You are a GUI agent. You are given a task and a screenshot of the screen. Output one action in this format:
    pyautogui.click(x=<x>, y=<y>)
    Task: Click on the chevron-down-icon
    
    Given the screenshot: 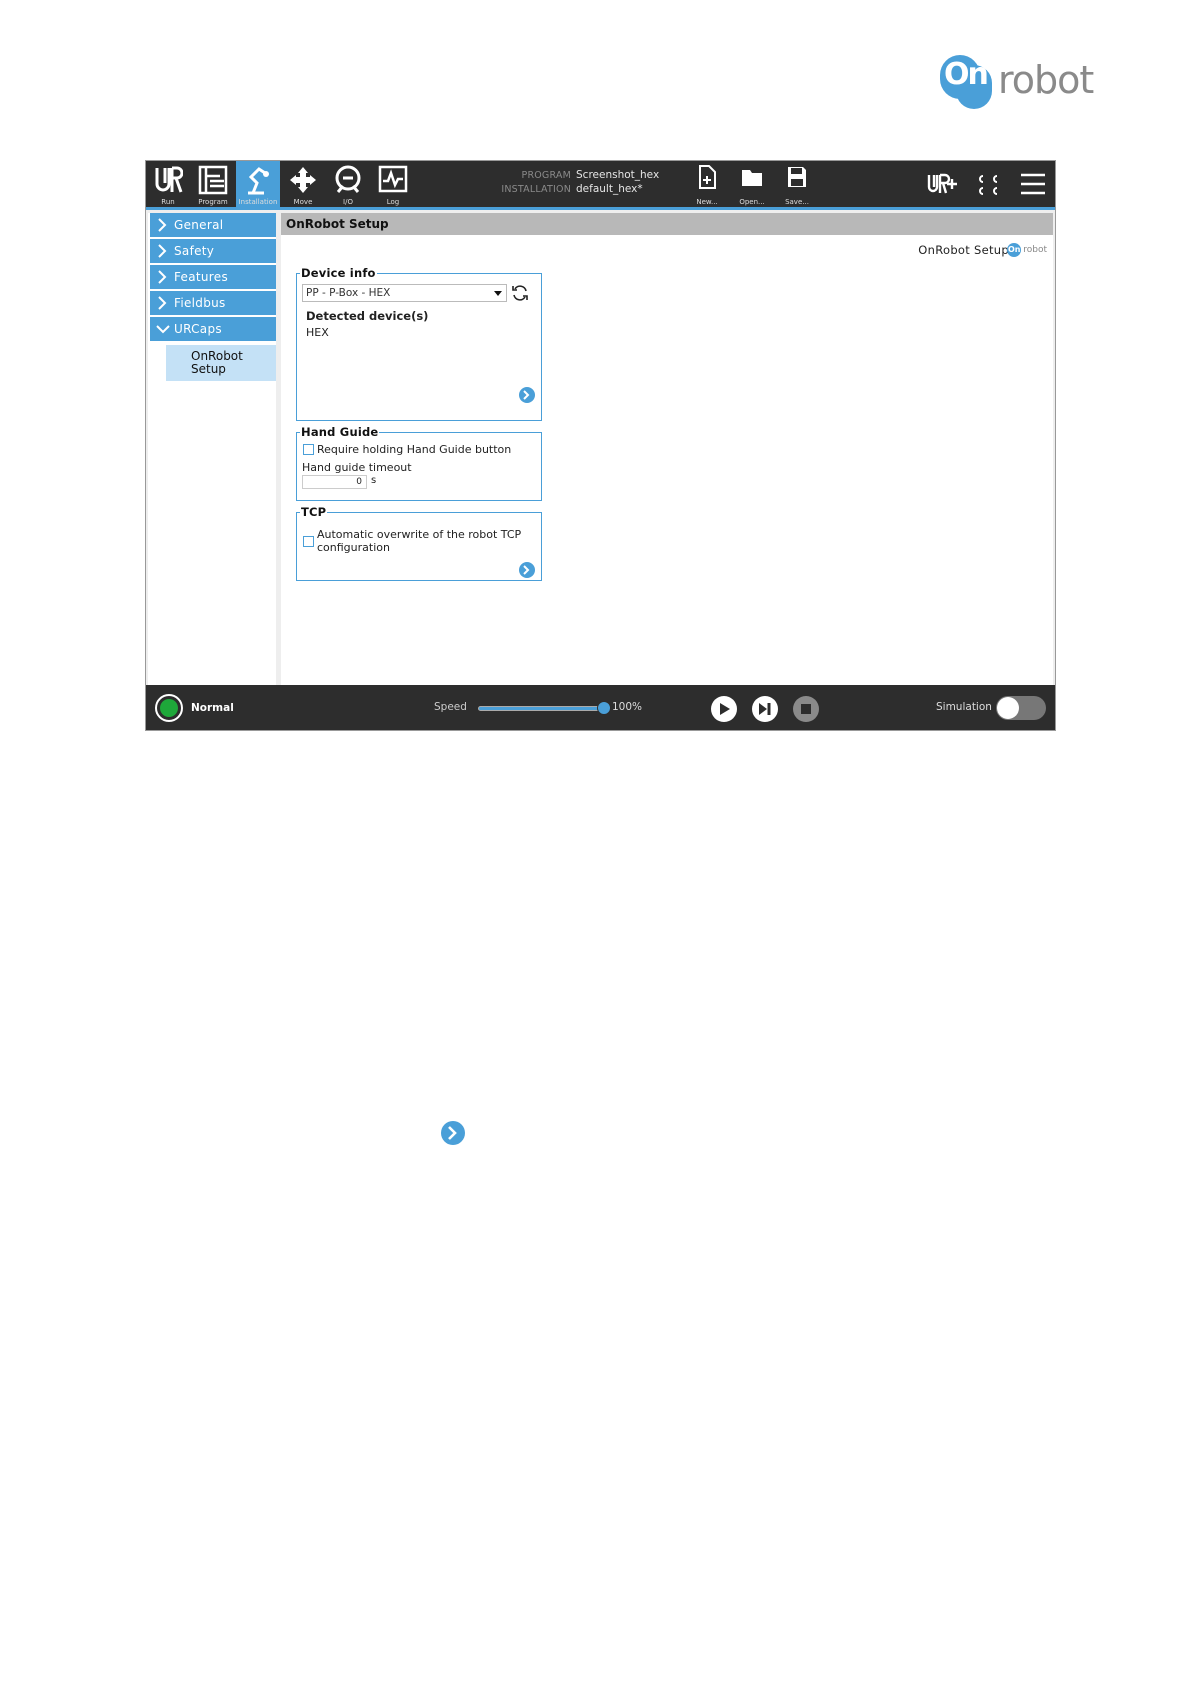 What is the action you would take?
    pyautogui.click(x=163, y=329)
    